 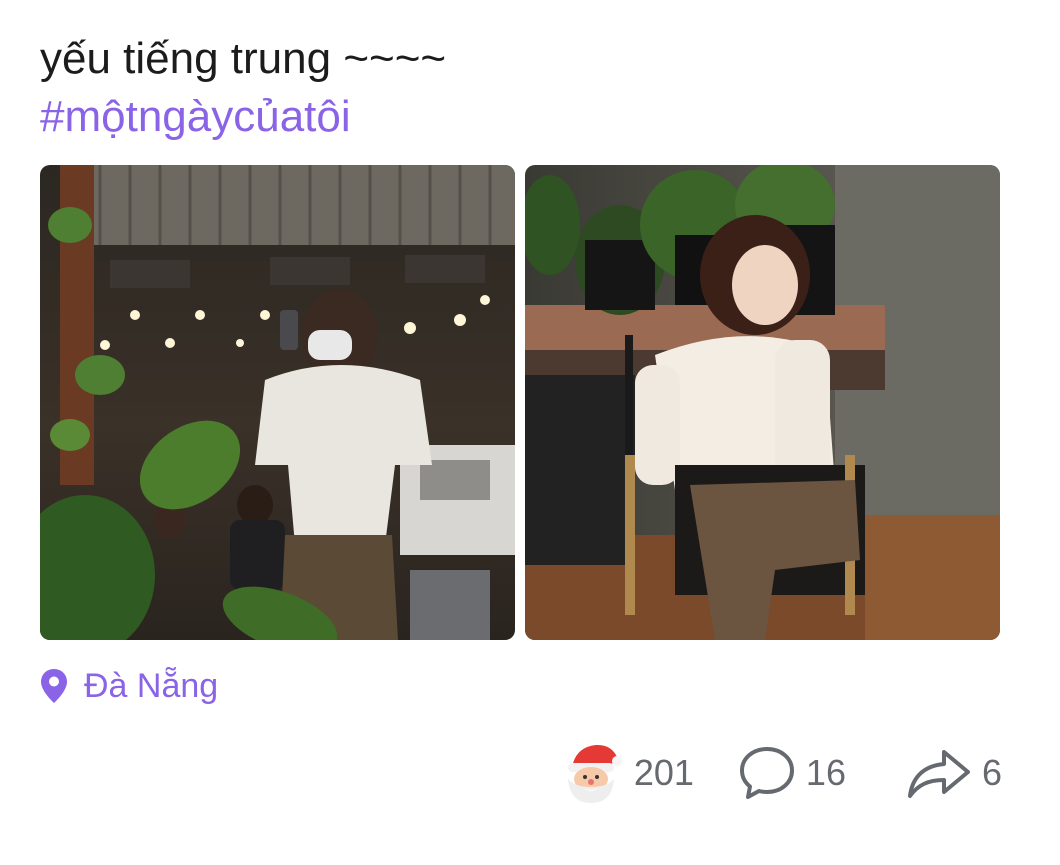 What do you see at coordinates (151, 685) in the screenshot?
I see `location-name: Đà Nẵng` at bounding box center [151, 685].